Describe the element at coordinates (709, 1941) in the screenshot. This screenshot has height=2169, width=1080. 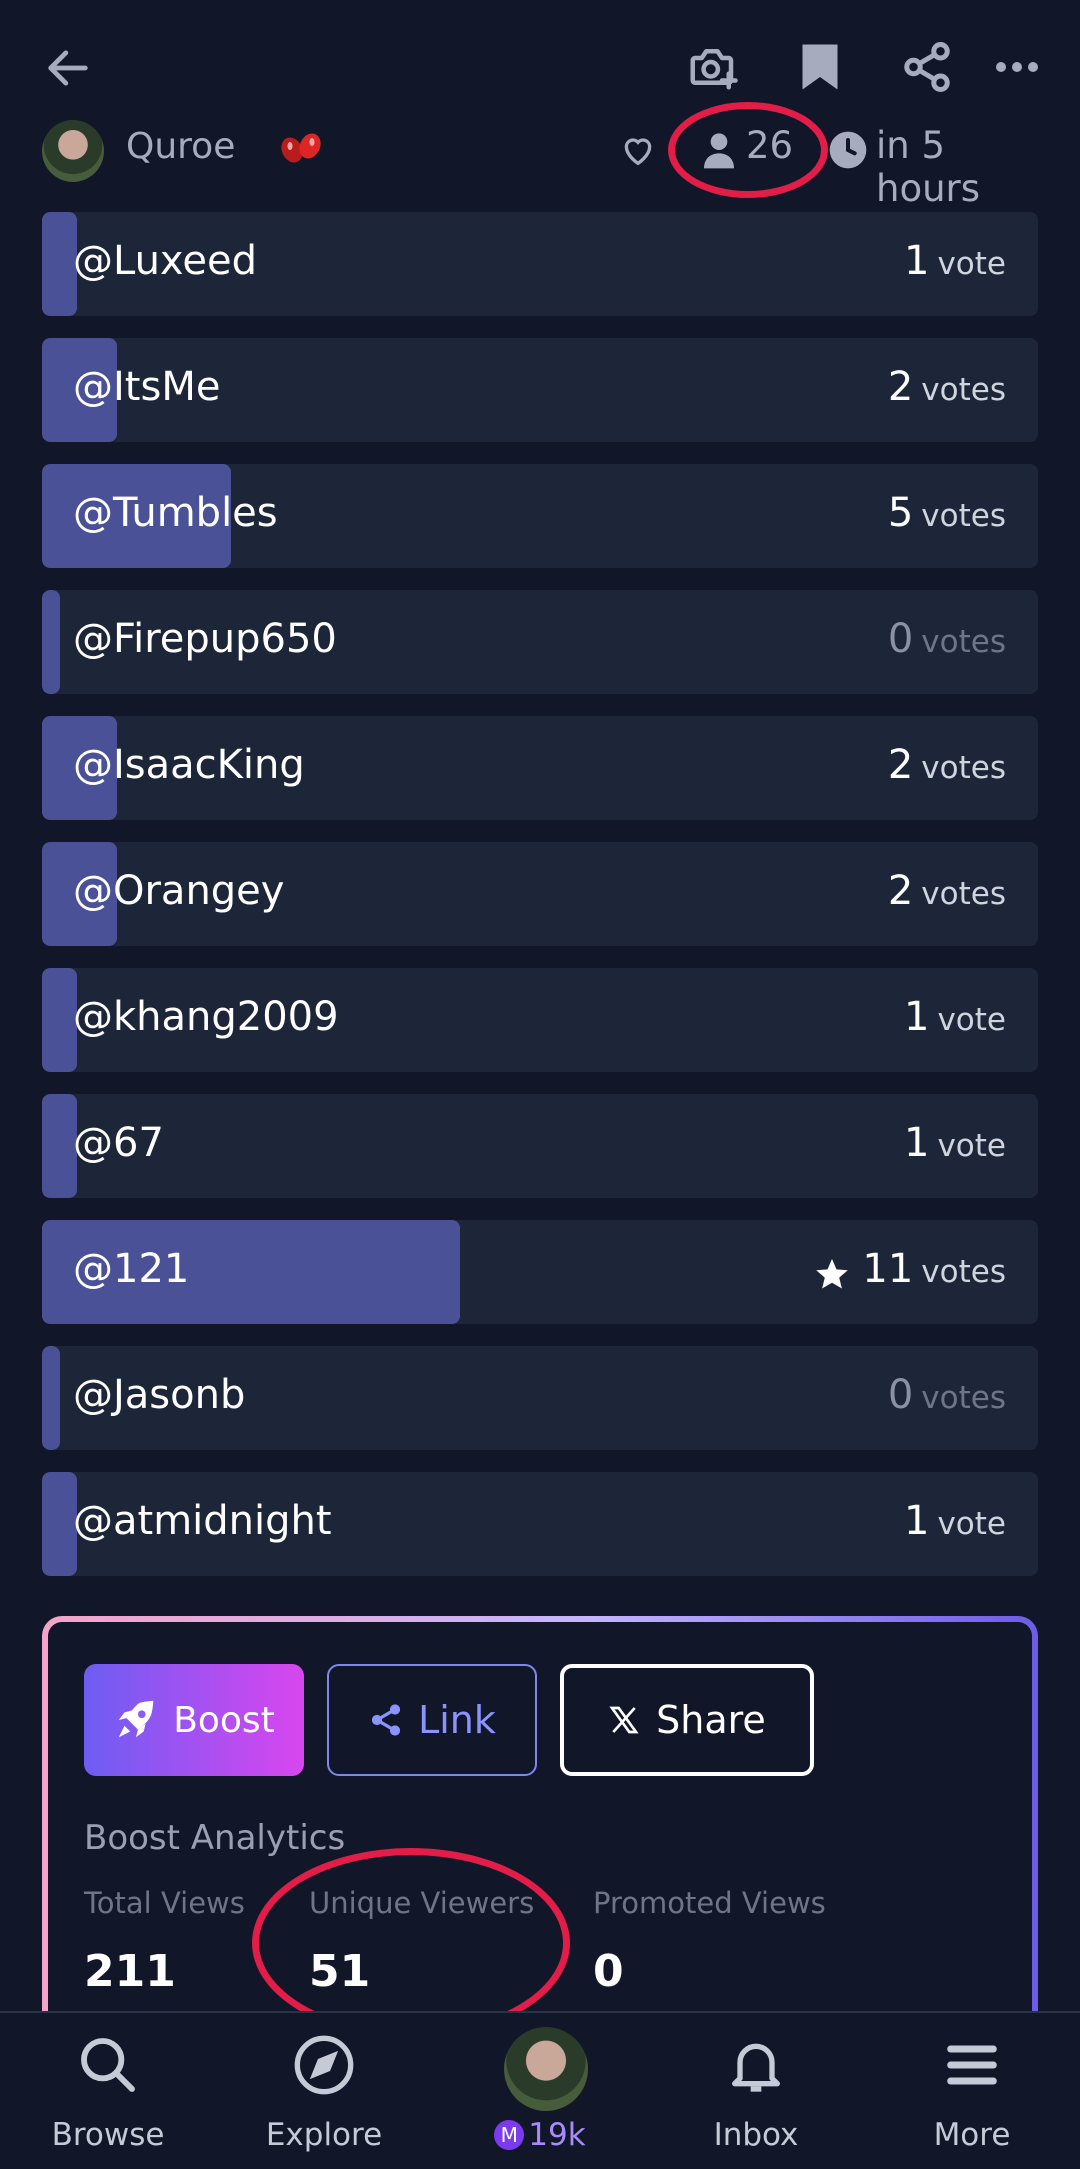
I see `stat-promoted-views: Promoted Views 0` at that location.